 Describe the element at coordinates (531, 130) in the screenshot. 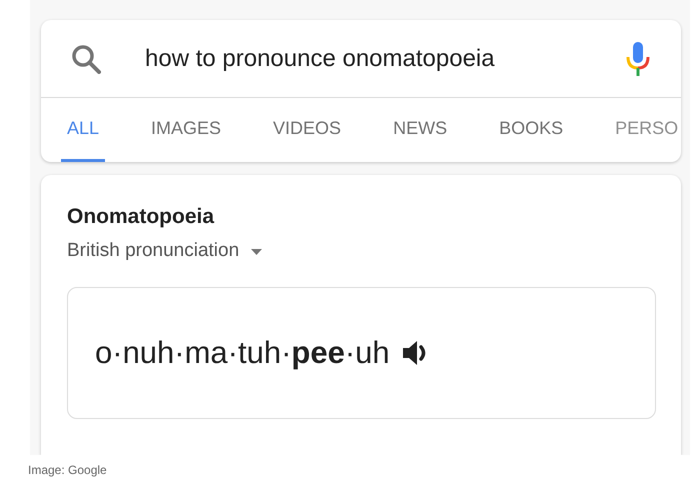

I see `tab: BOOKS` at that location.